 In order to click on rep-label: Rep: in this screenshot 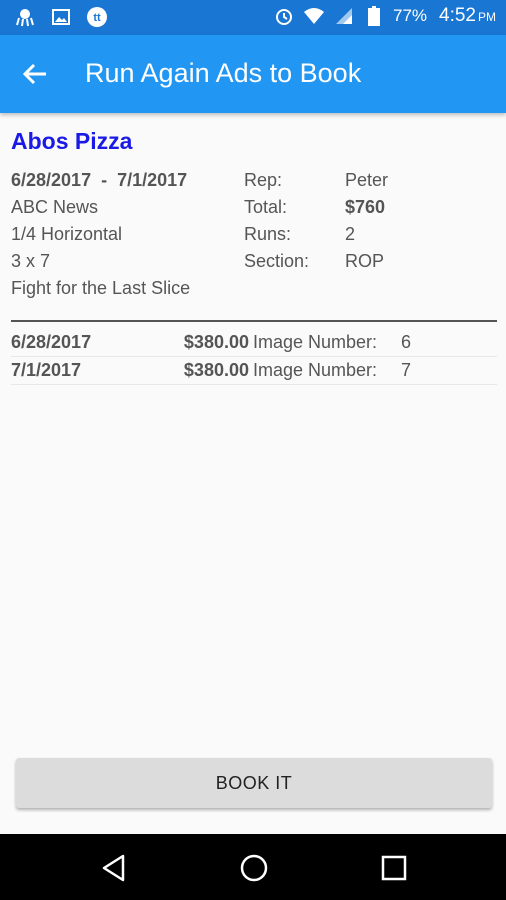, I will do `click(263, 180)`.